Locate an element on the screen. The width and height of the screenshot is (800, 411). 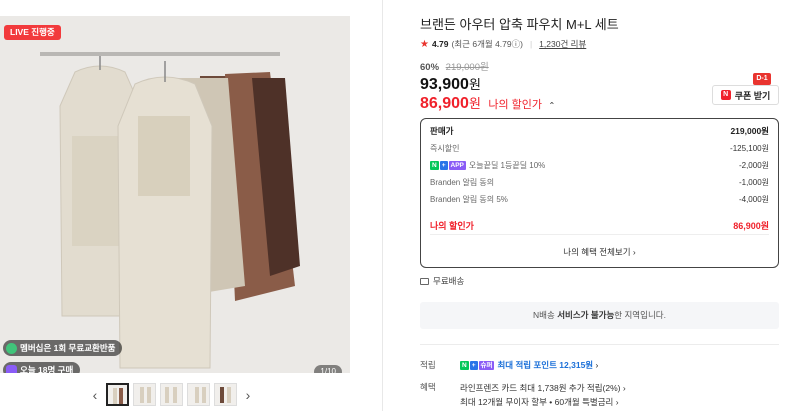
breakdown-value: 219,000원 is located at coordinates (749, 131).